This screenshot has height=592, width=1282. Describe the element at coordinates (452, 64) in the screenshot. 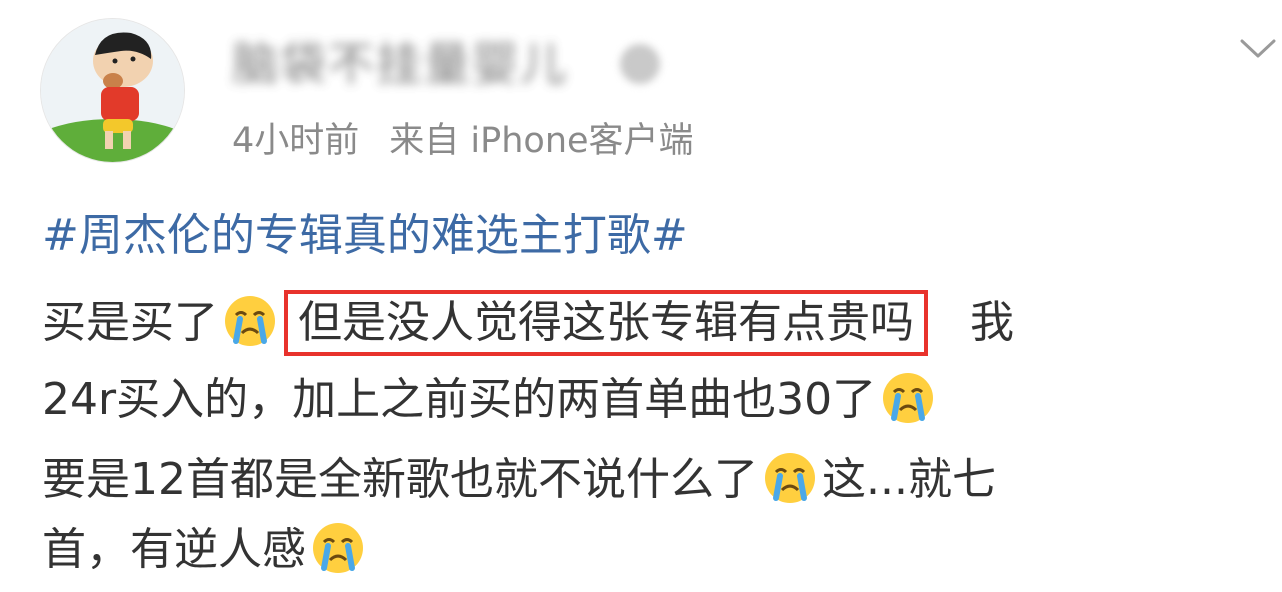

I see `username: 脑袋不挂量婴儿` at that location.